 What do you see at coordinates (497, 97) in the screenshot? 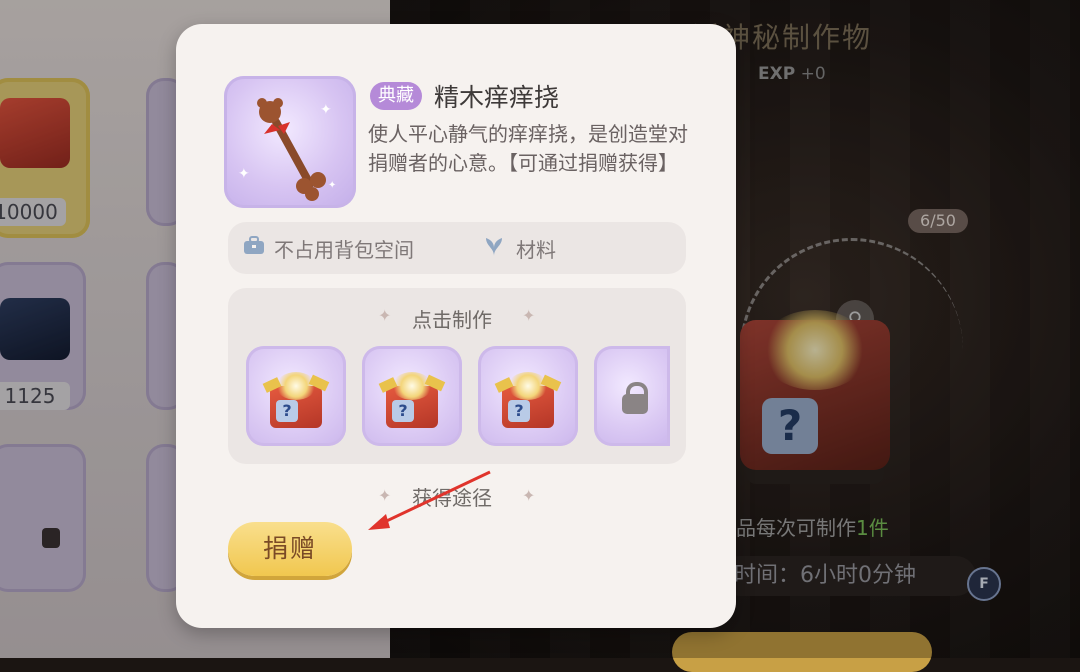
I see `item-name: 精木痒痒挠` at bounding box center [497, 97].